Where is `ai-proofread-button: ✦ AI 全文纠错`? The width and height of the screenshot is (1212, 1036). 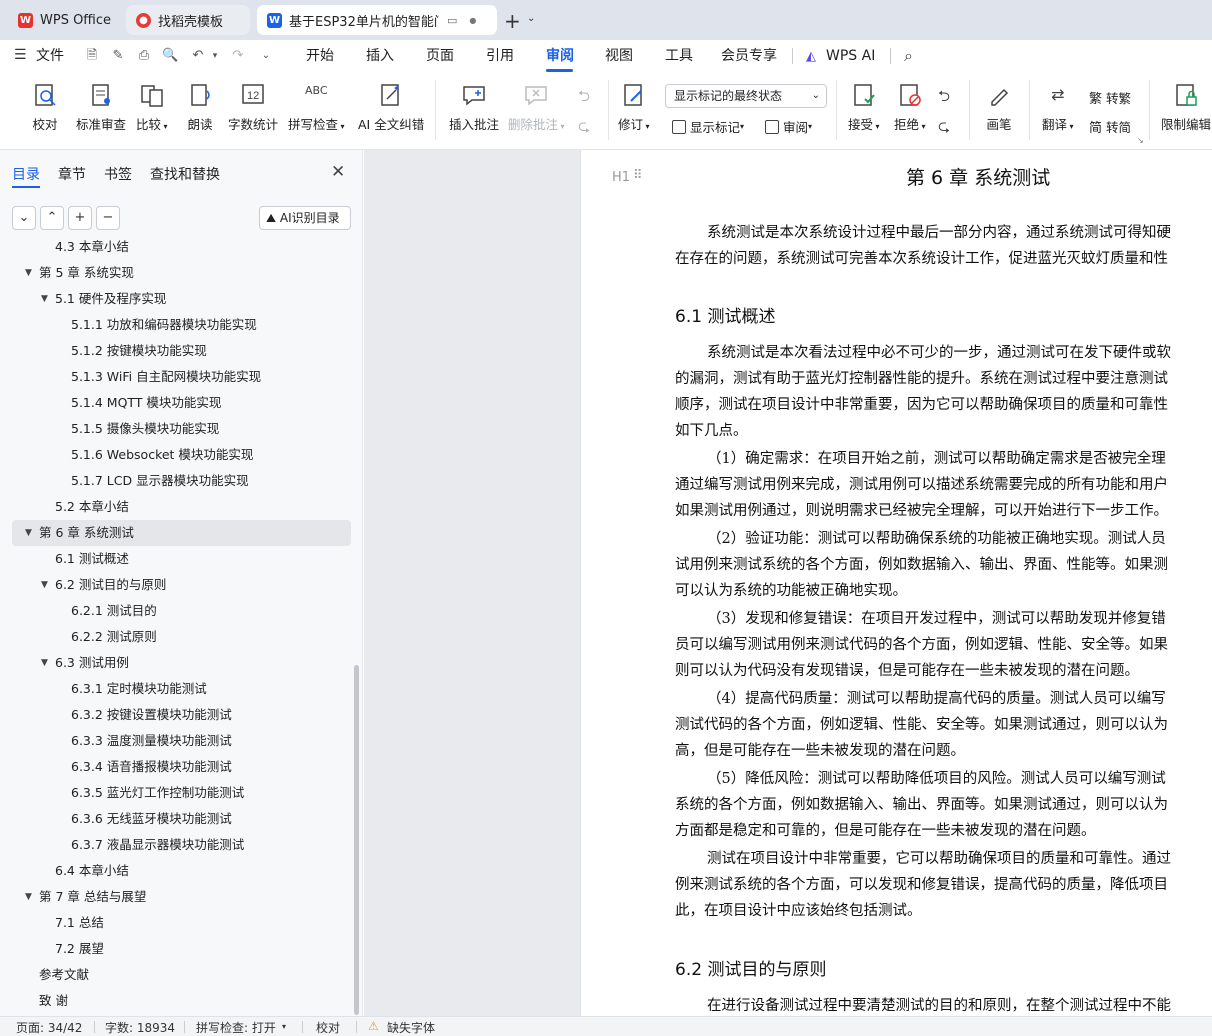 ai-proofread-button: ✦ AI 全文纠错 is located at coordinates (391, 107).